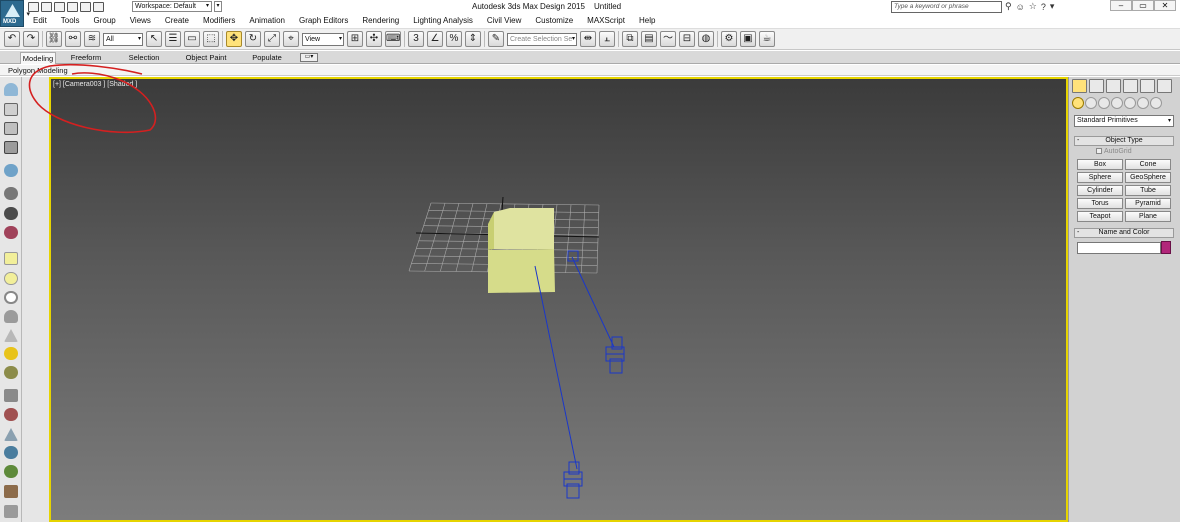 The width and height of the screenshot is (1180, 522). What do you see at coordinates (1117, 103) in the screenshot?
I see `cameras-icon` at bounding box center [1117, 103].